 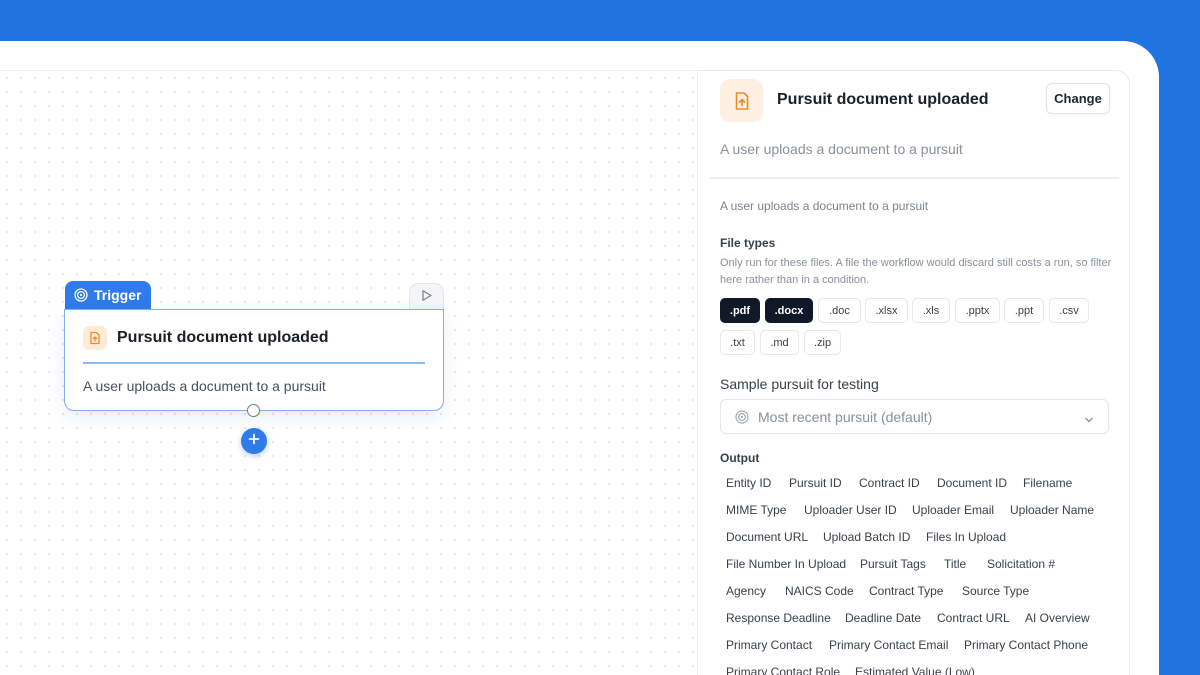 What do you see at coordinates (883, 618) in the screenshot?
I see `output-field-chip: Deadline Date` at bounding box center [883, 618].